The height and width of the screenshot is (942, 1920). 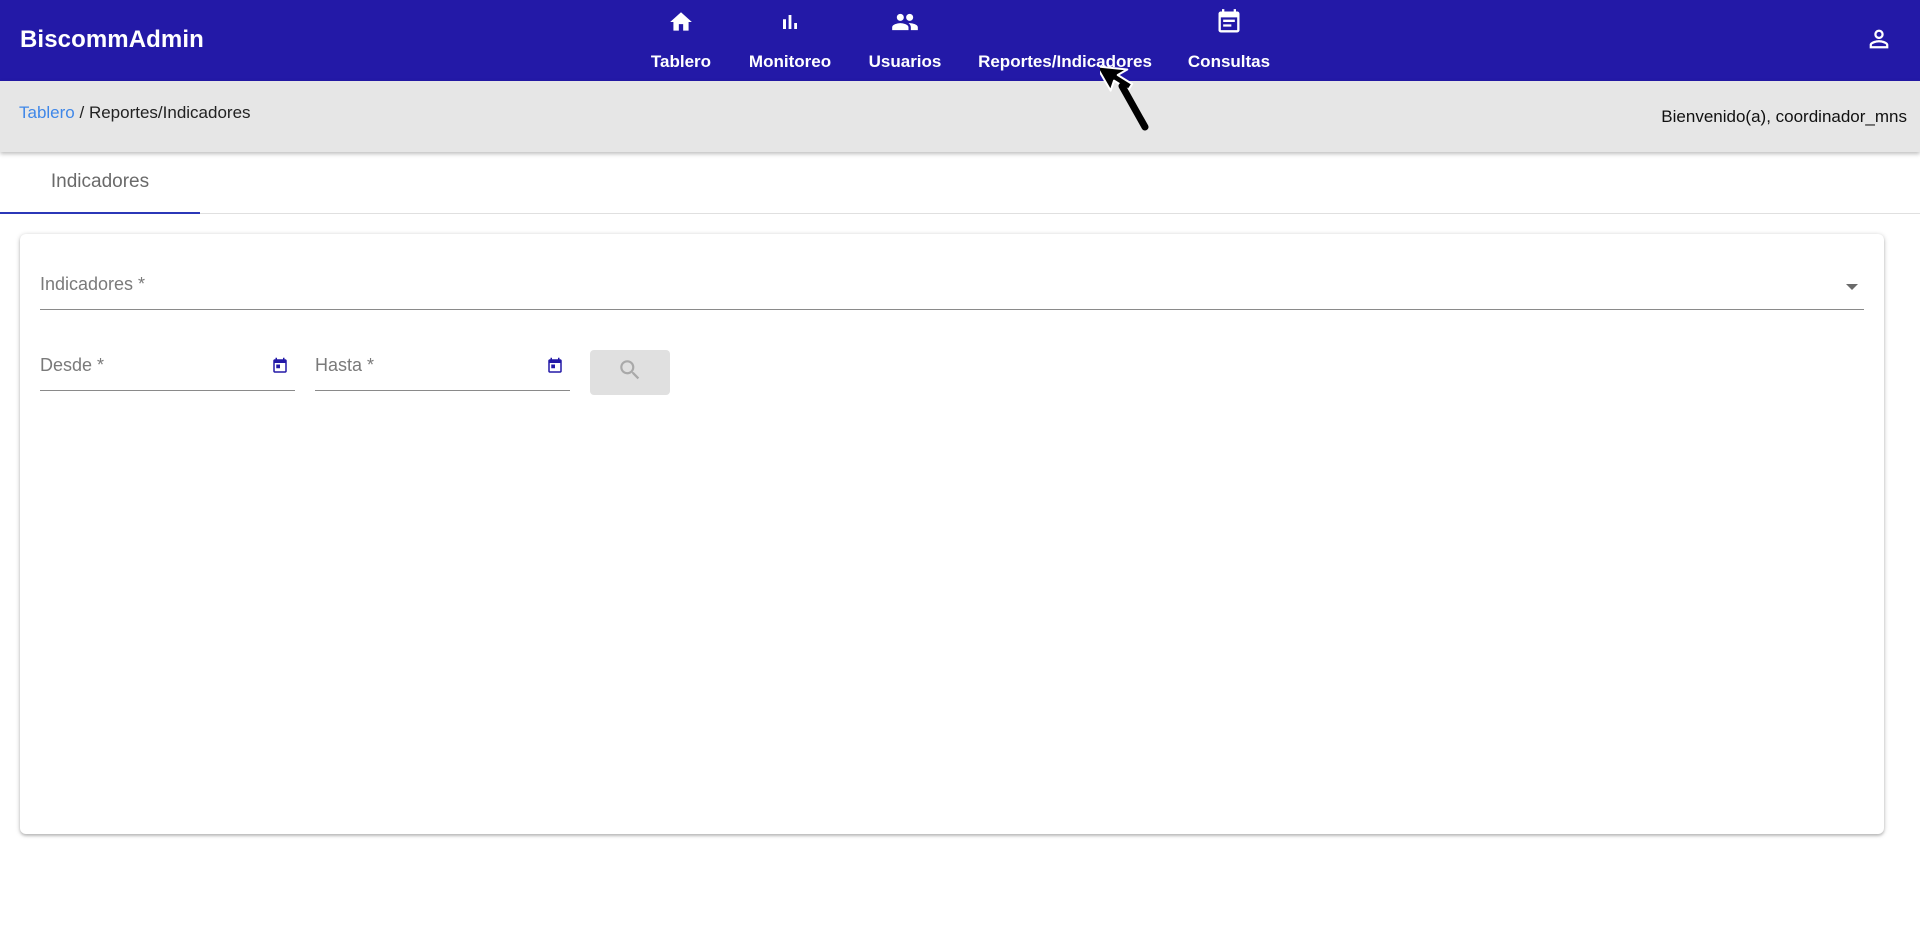 What do you see at coordinates (952, 292) in the screenshot?
I see `indicadores-select: Indicadores *` at bounding box center [952, 292].